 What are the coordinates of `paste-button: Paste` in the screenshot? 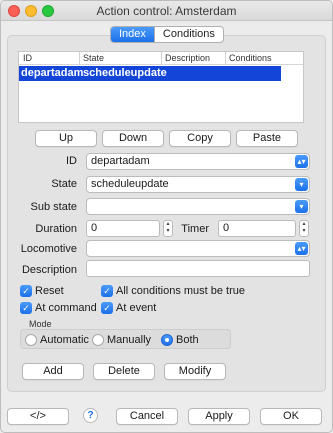 It's located at (267, 138).